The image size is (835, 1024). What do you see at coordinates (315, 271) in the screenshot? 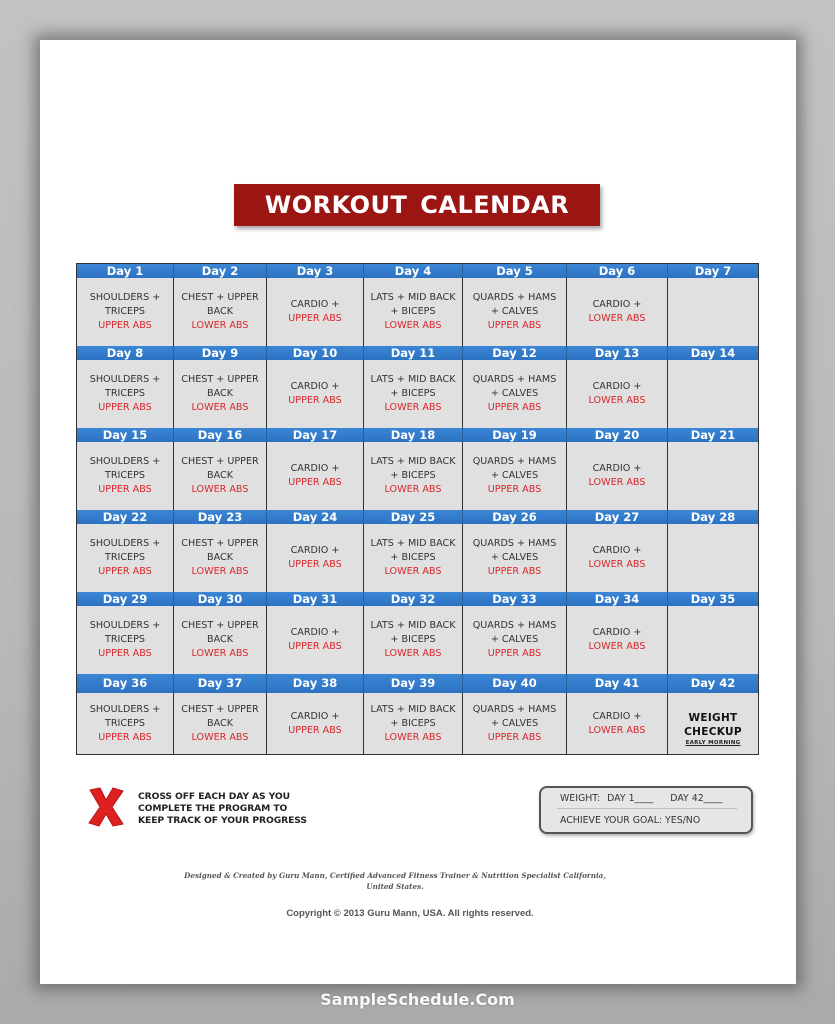
I see `day-label: Day 3` at bounding box center [315, 271].